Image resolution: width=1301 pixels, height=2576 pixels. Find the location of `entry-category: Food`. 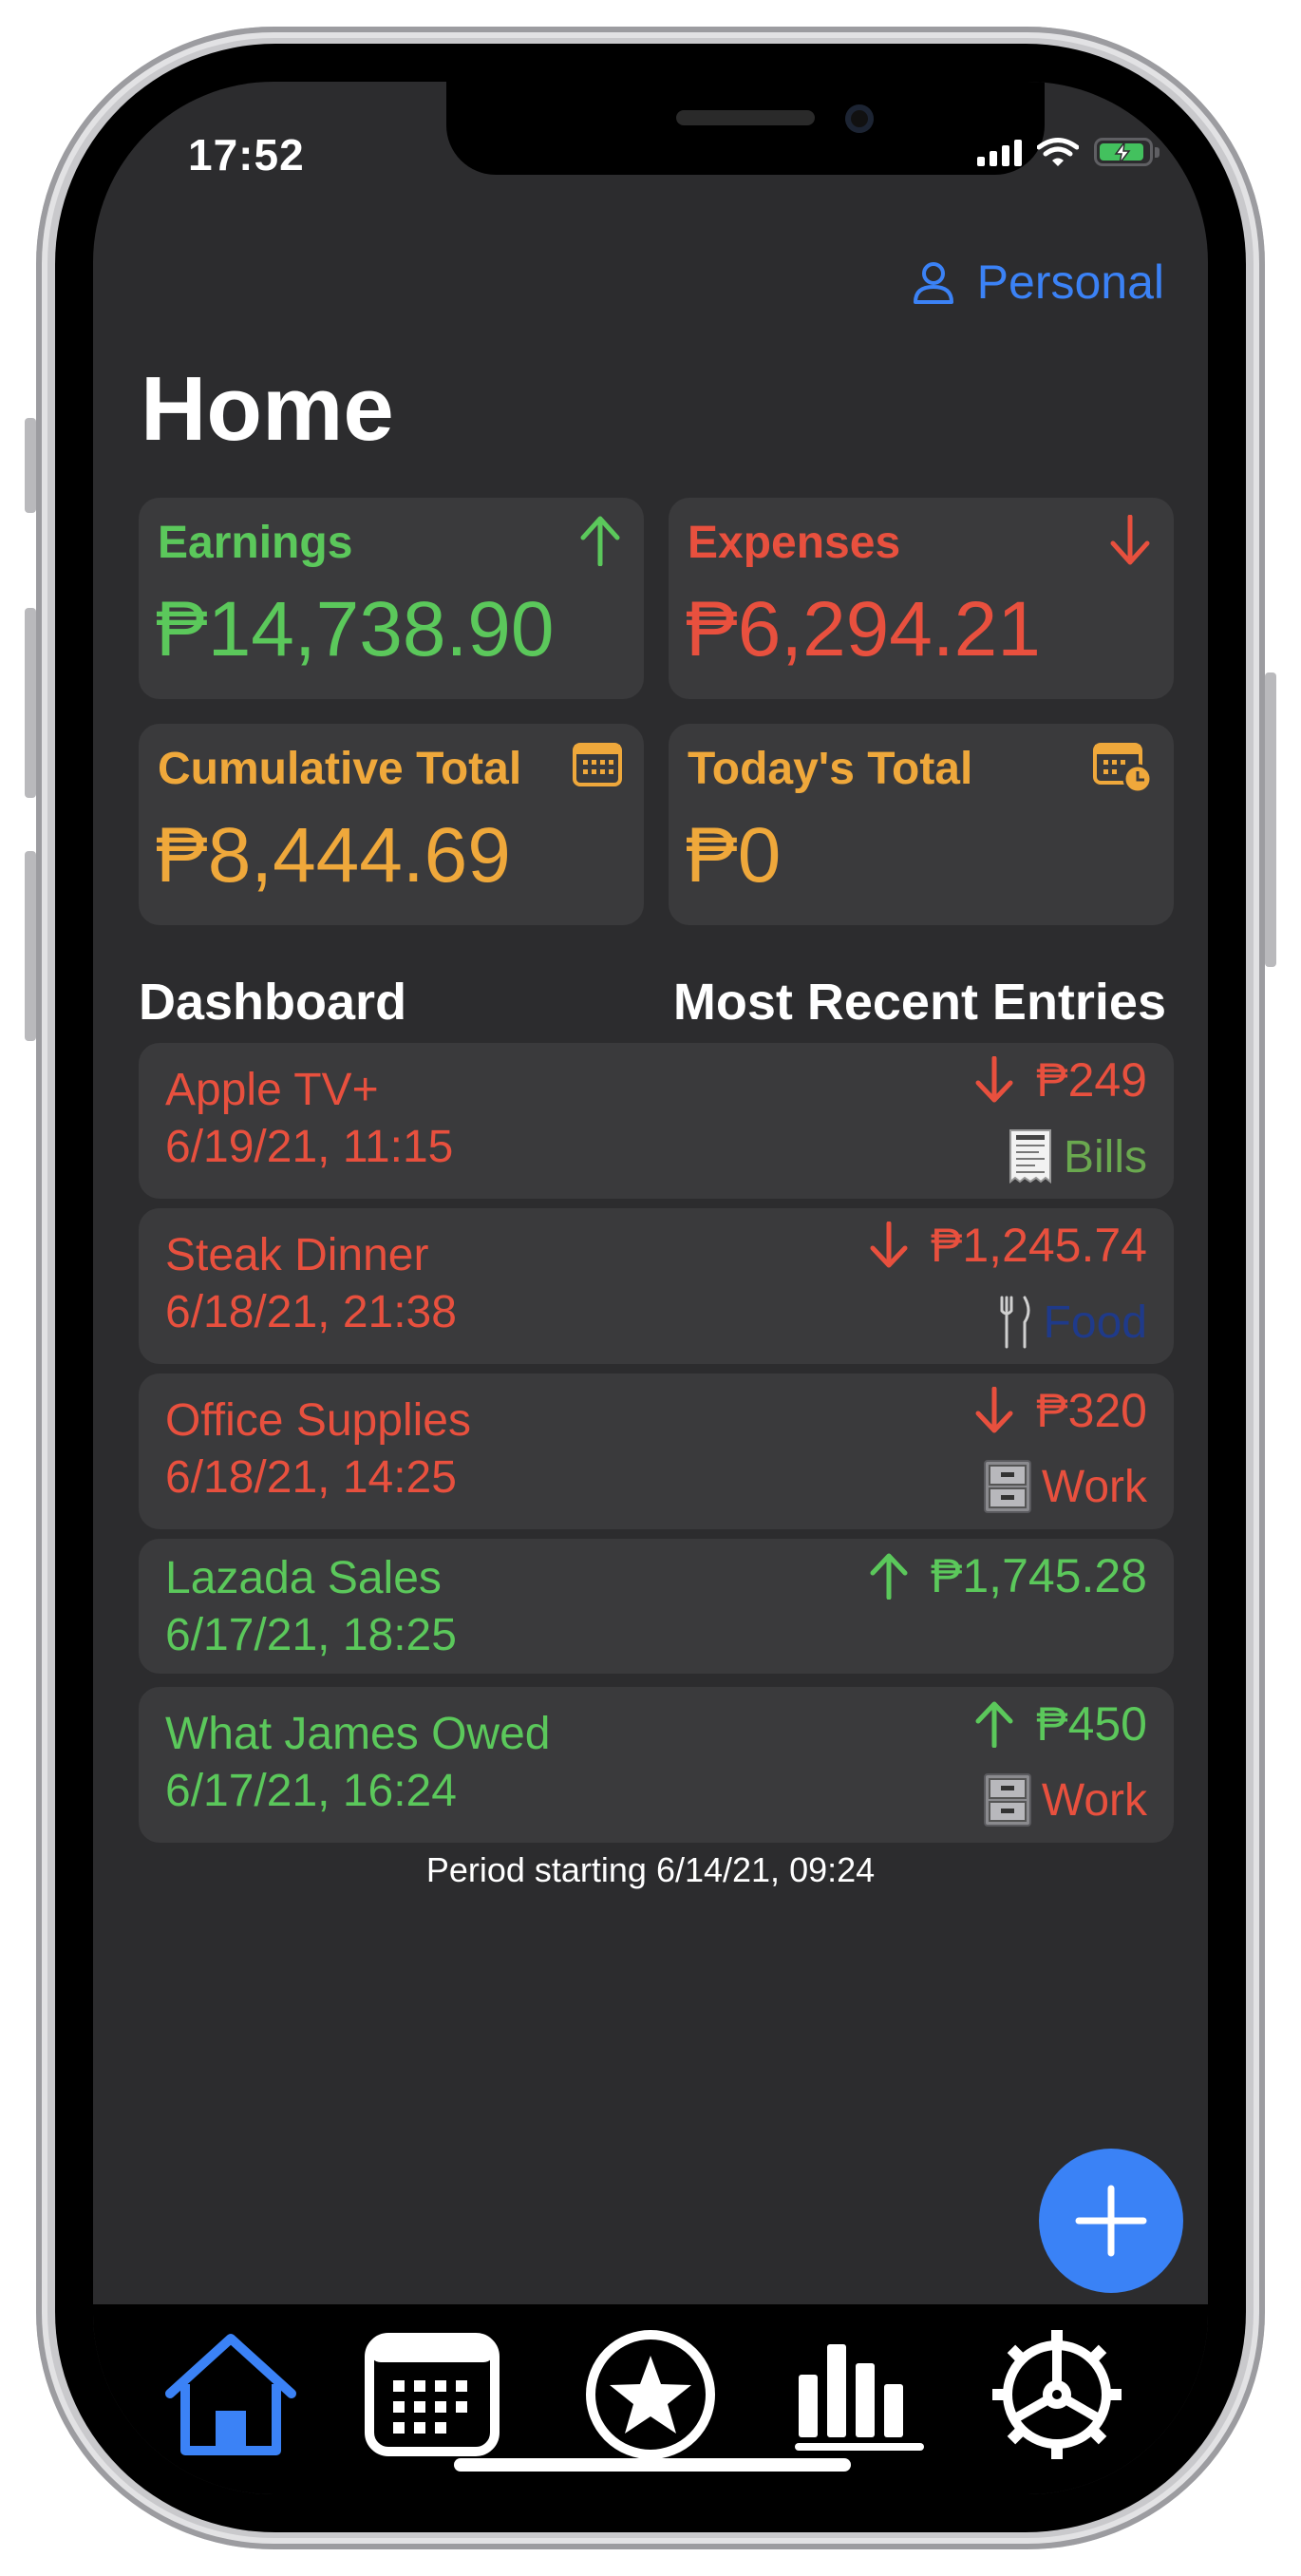

entry-category: Food is located at coordinates (1095, 1322).